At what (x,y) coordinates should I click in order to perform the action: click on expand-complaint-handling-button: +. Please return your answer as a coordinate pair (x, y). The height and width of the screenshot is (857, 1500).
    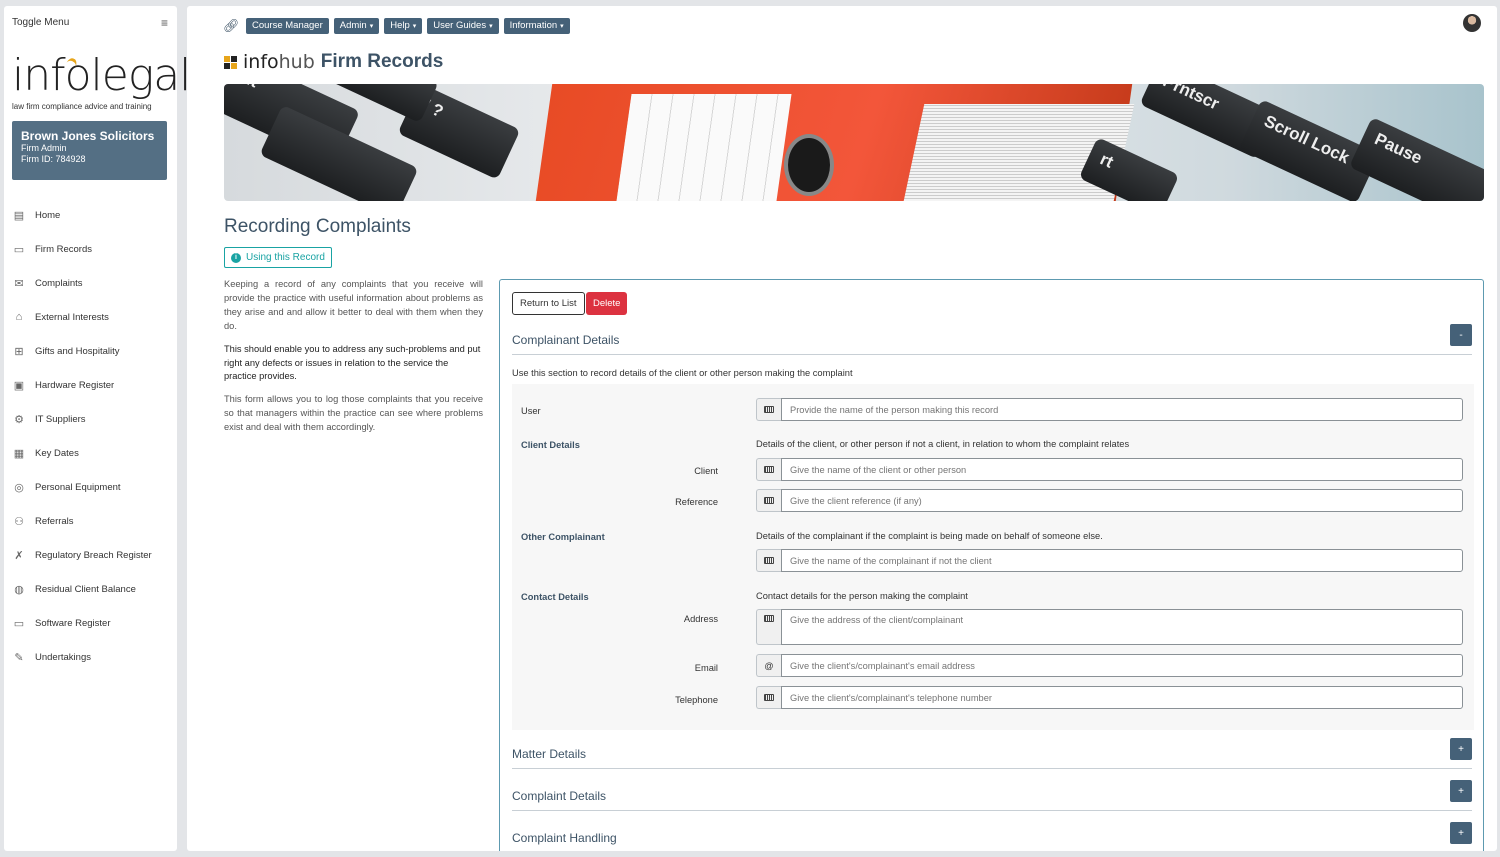
    Looking at the image, I should click on (1461, 833).